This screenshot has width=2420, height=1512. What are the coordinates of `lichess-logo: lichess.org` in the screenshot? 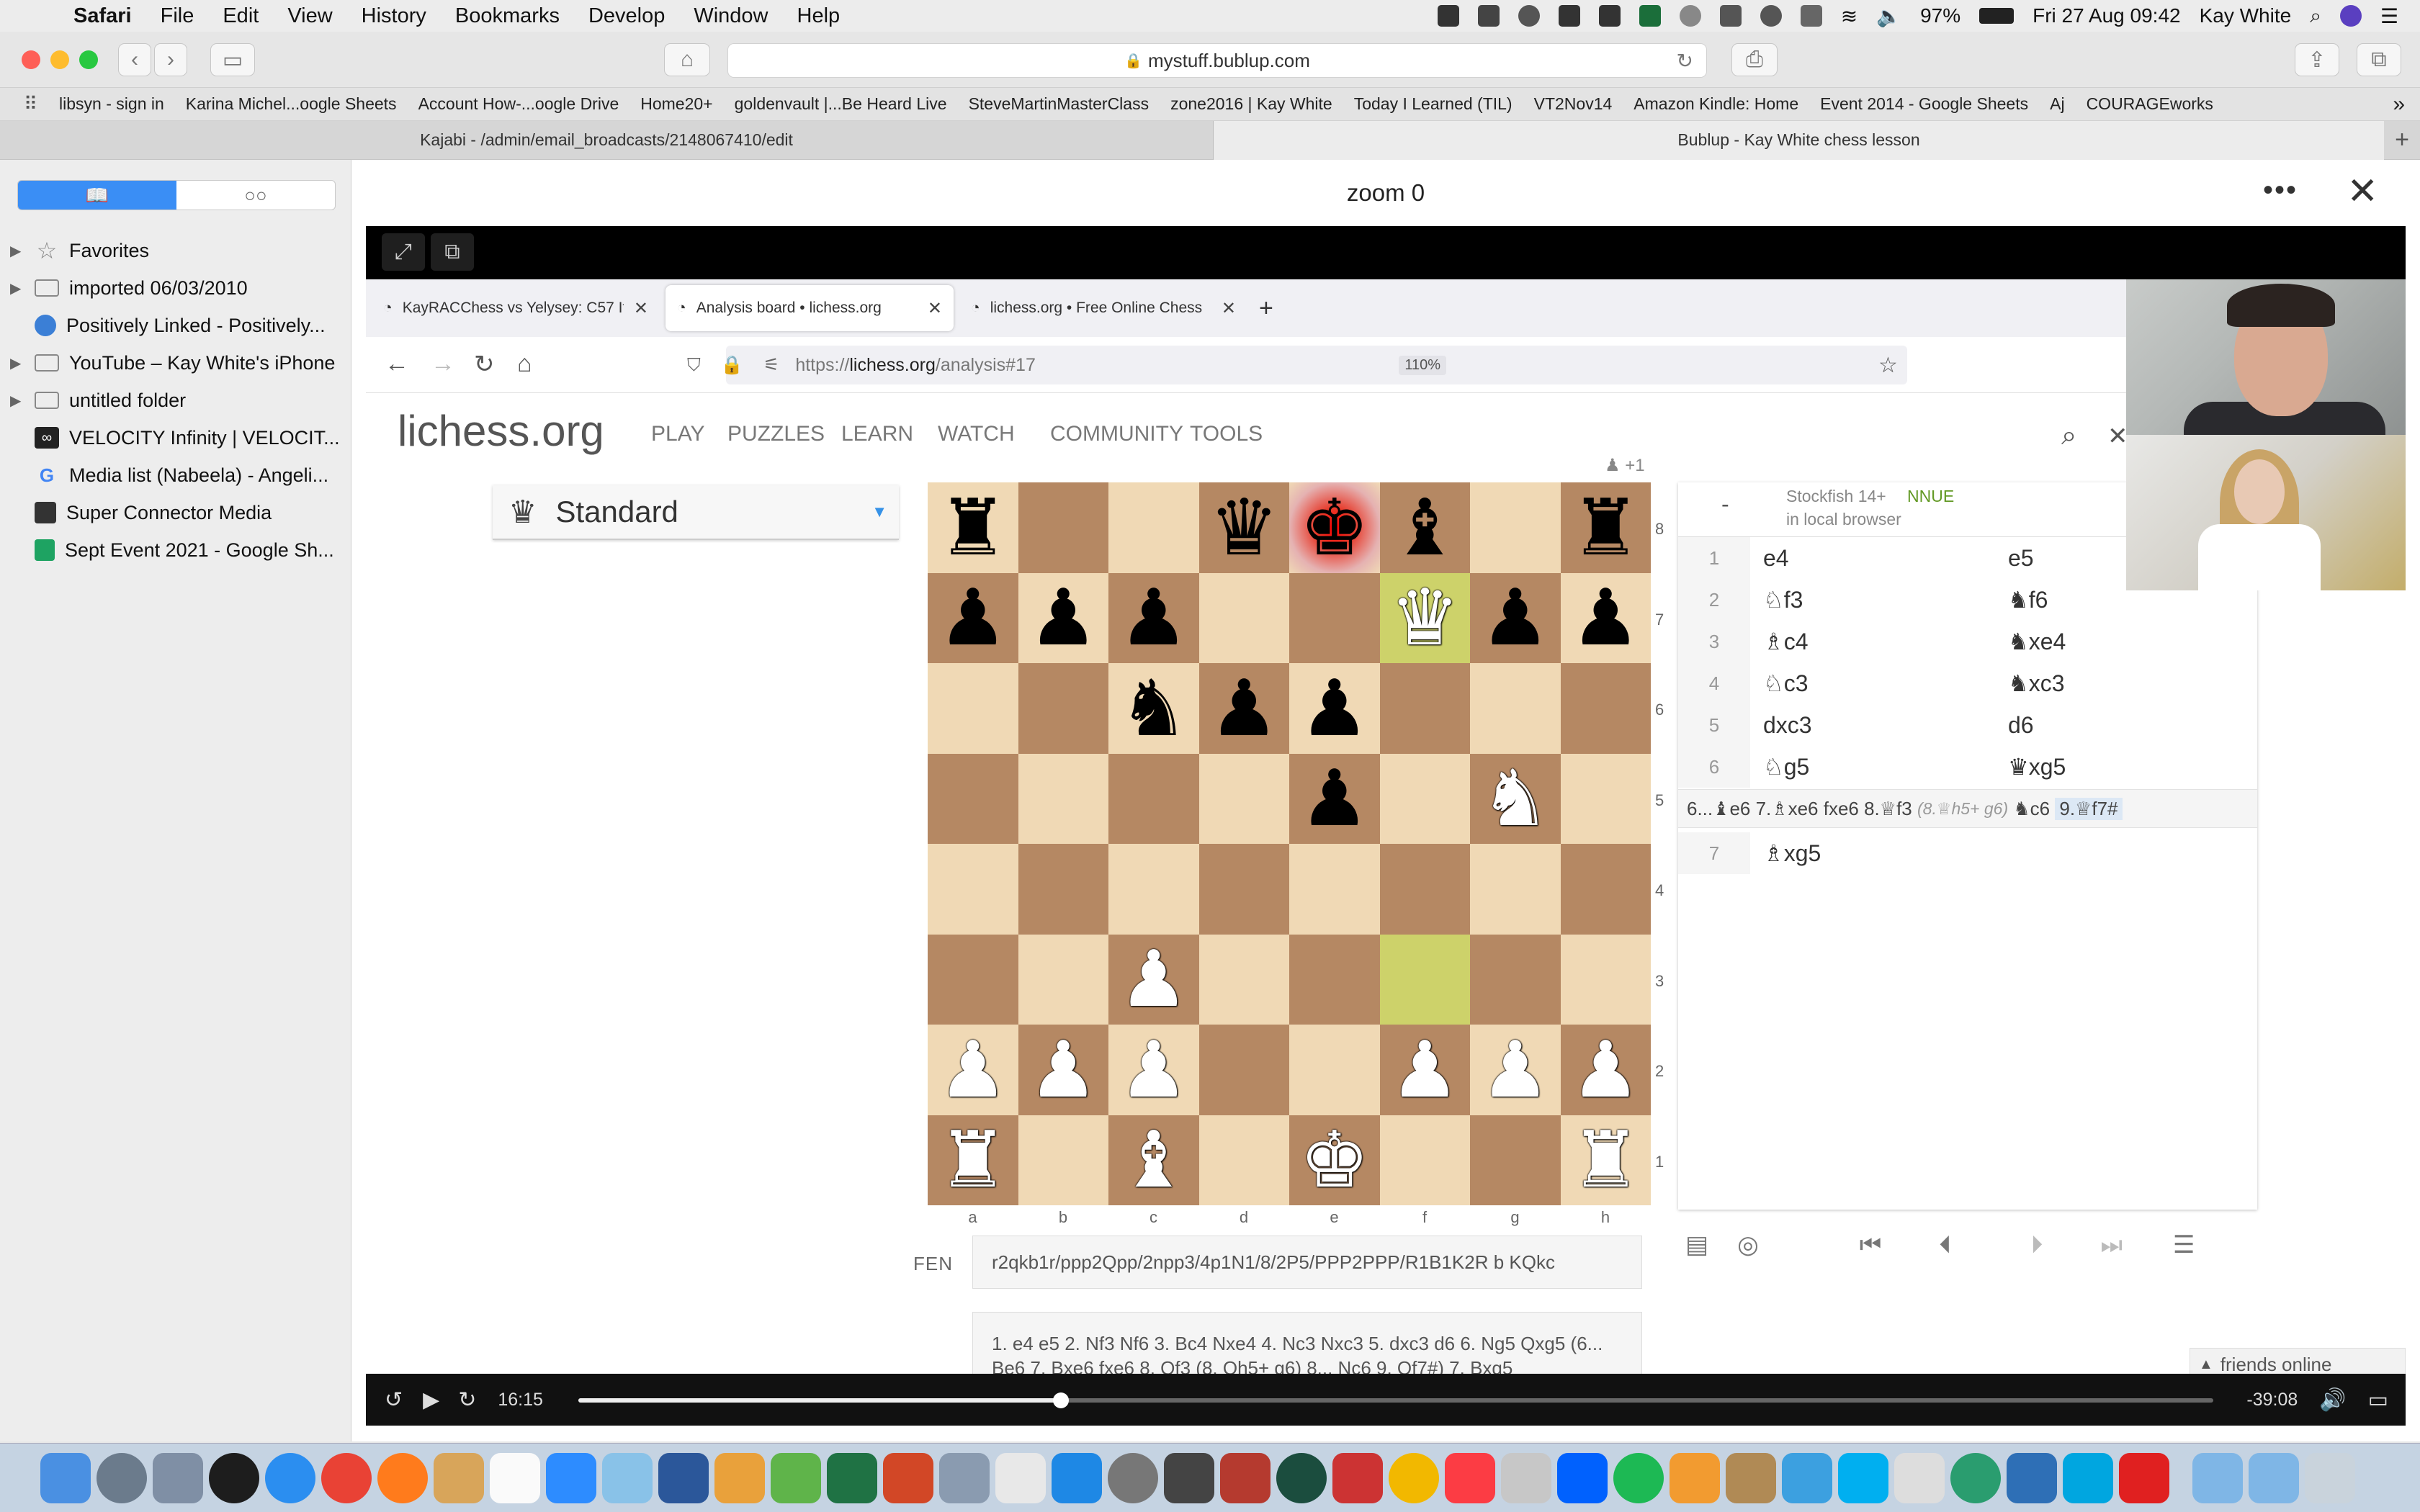 It's located at (501, 431).